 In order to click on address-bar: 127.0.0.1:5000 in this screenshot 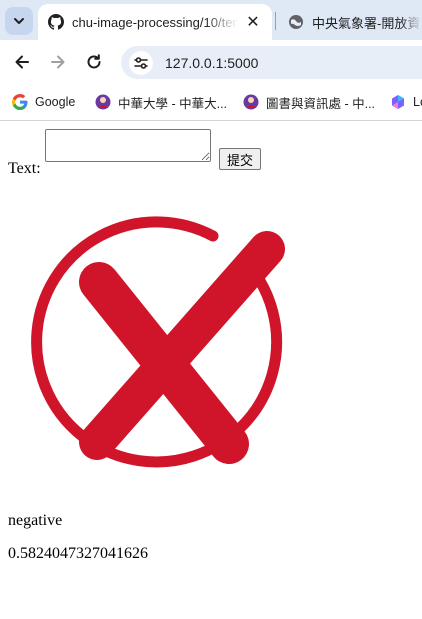, I will do `click(271, 62)`.